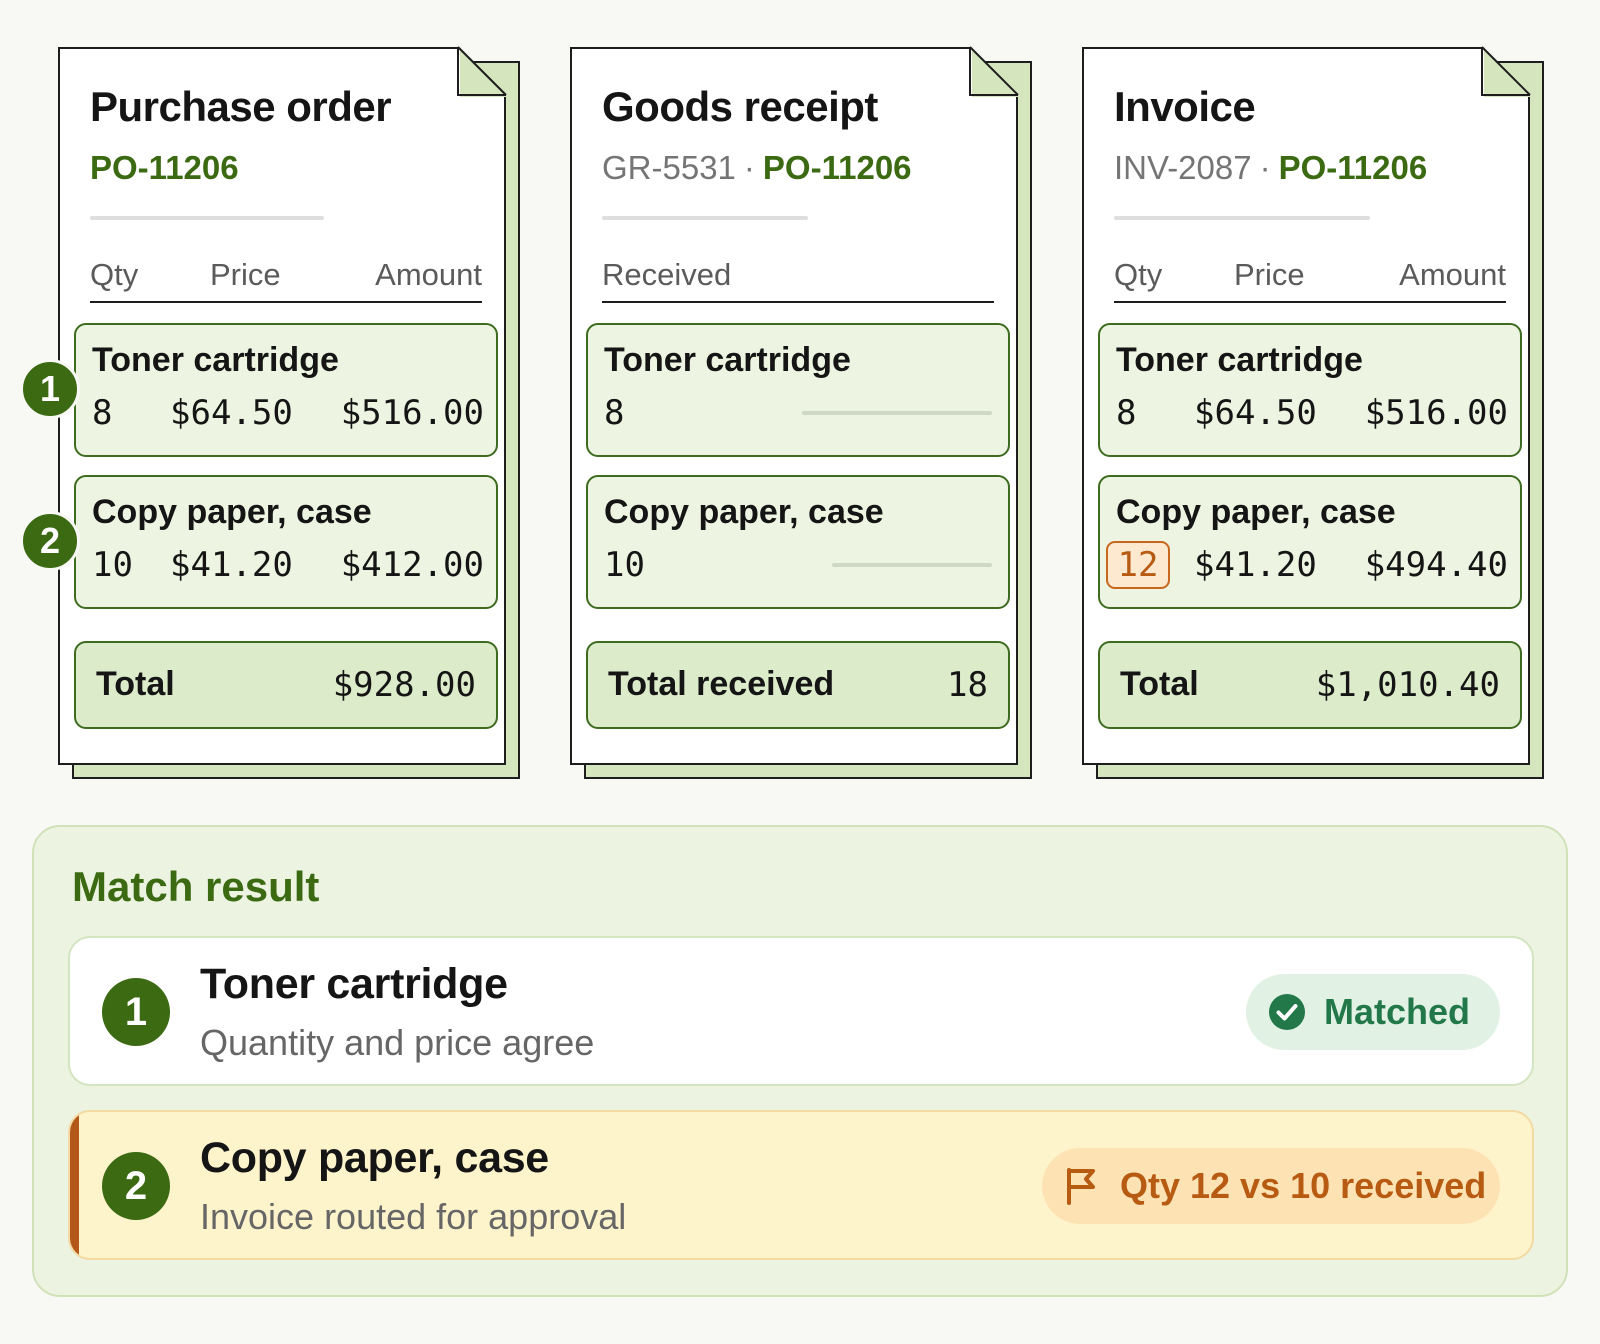 The width and height of the screenshot is (1600, 1344). I want to click on flag-icon, so click(1081, 1186).